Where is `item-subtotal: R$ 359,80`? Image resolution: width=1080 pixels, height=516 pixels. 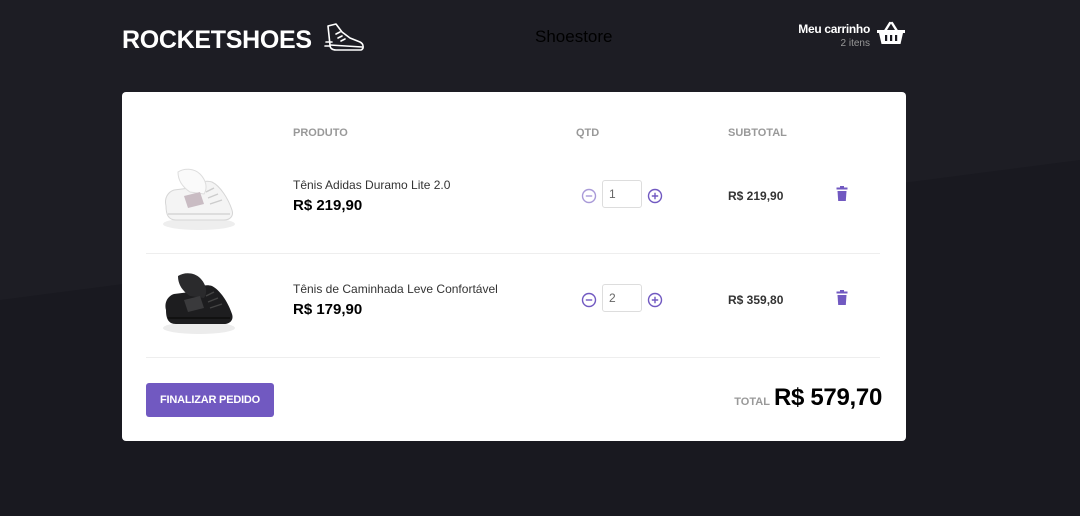
item-subtotal: R$ 359,80 is located at coordinates (756, 300).